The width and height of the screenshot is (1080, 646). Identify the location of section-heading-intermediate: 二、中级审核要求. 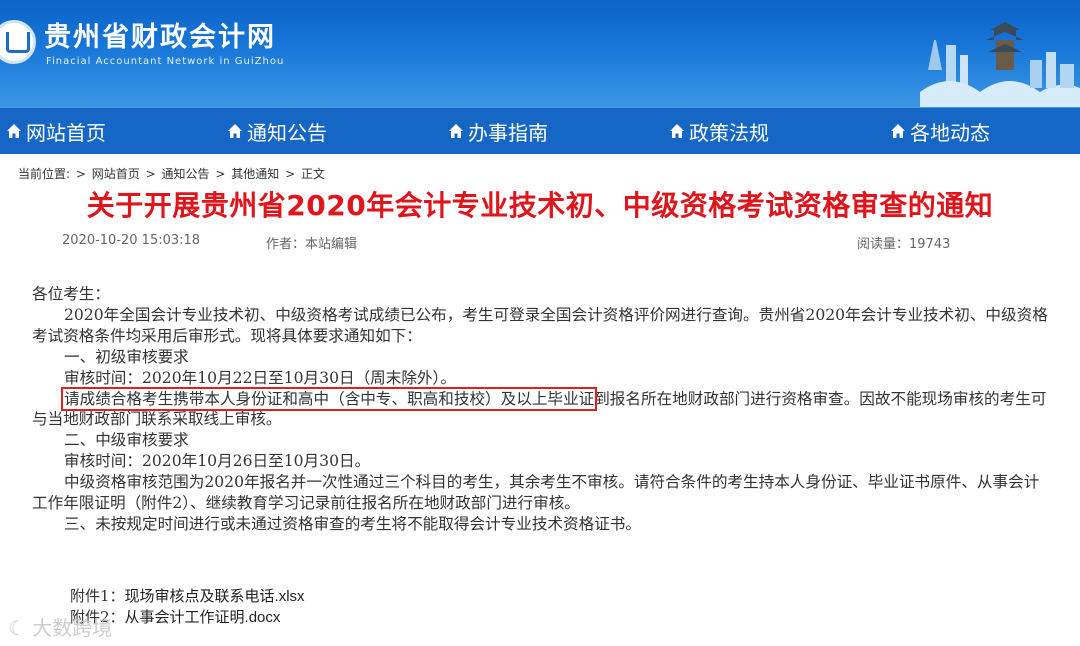
(126, 440).